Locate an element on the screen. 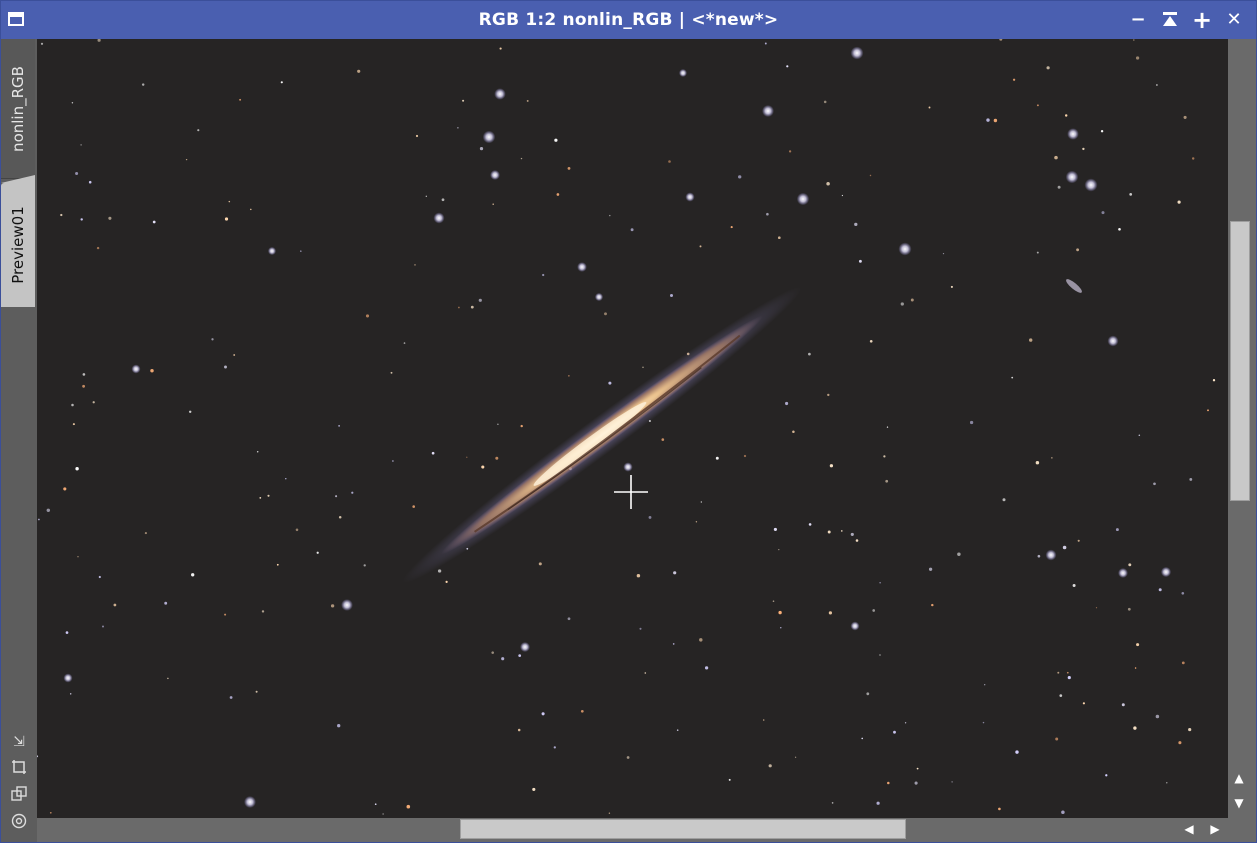 The image size is (1257, 843). tab-main-view-label: nonlin_RGB is located at coordinates (18, 108).